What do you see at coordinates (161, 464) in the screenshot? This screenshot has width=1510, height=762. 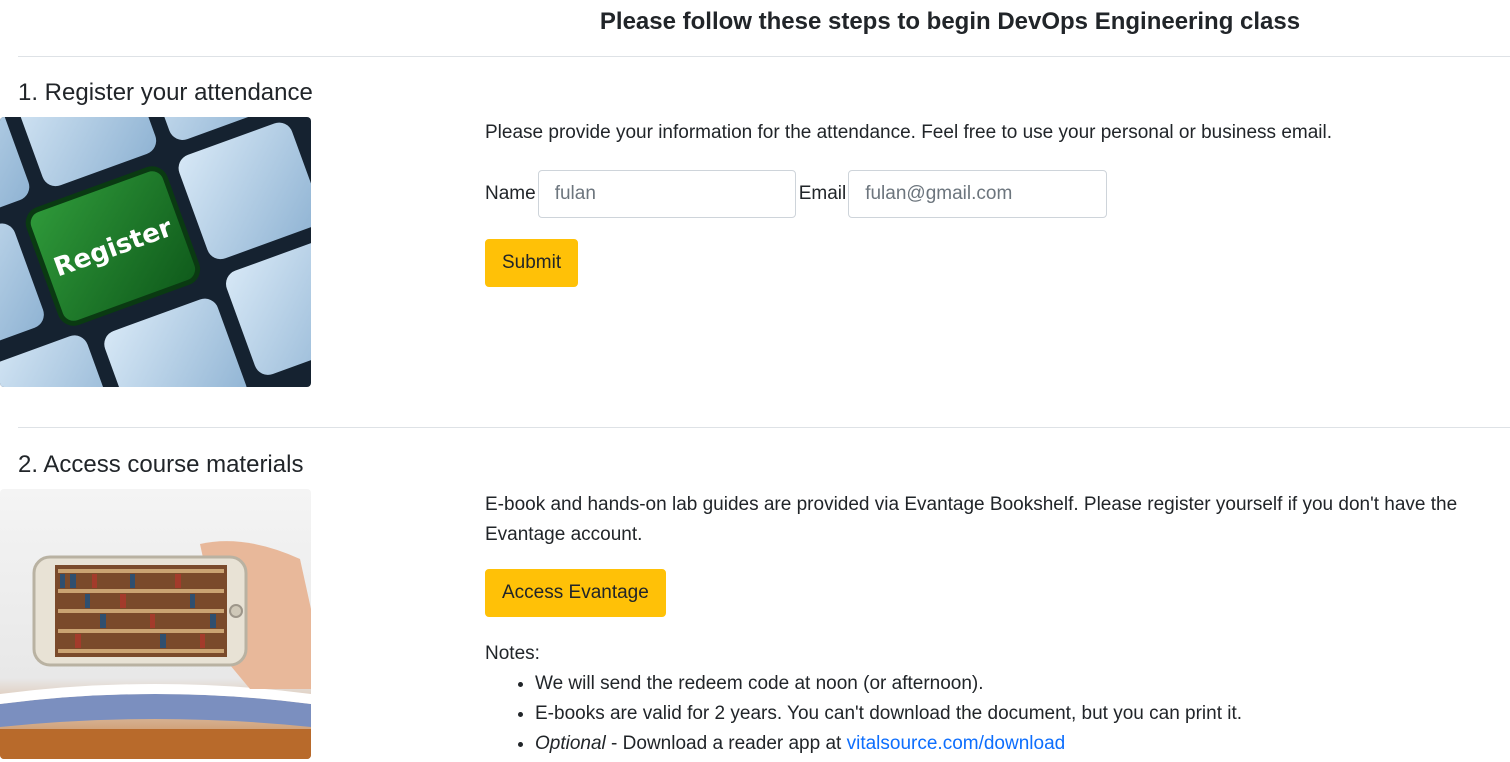 I see `materials-heading: 2. Access course materials` at bounding box center [161, 464].